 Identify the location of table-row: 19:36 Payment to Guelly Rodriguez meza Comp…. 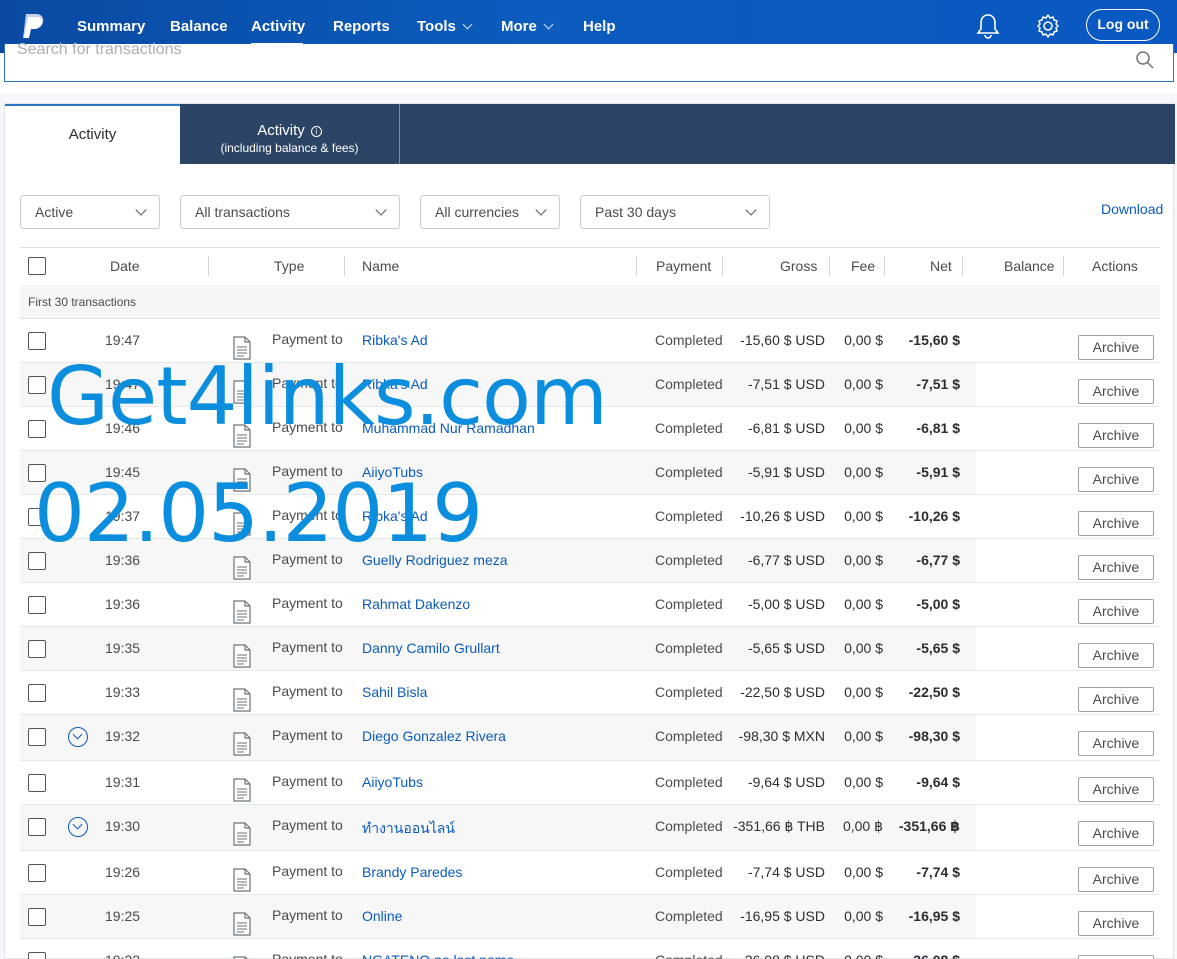
(590, 561).